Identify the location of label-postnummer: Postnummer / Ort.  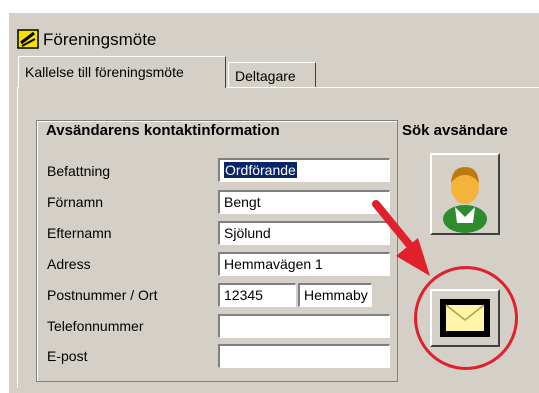
(102, 295).